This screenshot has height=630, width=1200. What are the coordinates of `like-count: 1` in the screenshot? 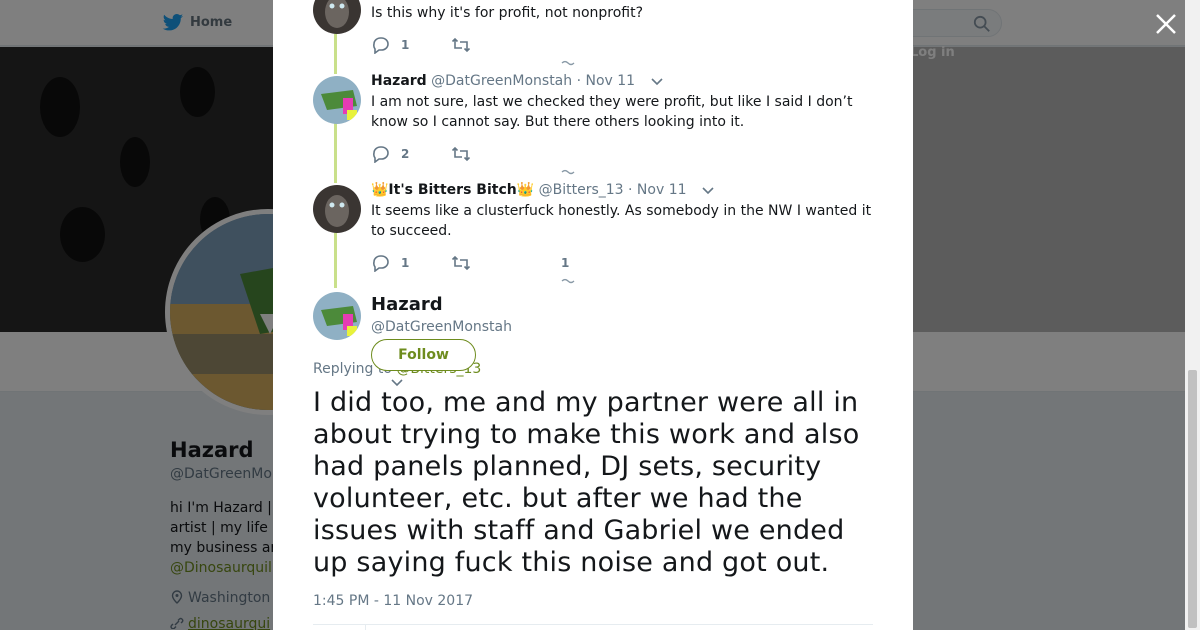 It's located at (565, 263).